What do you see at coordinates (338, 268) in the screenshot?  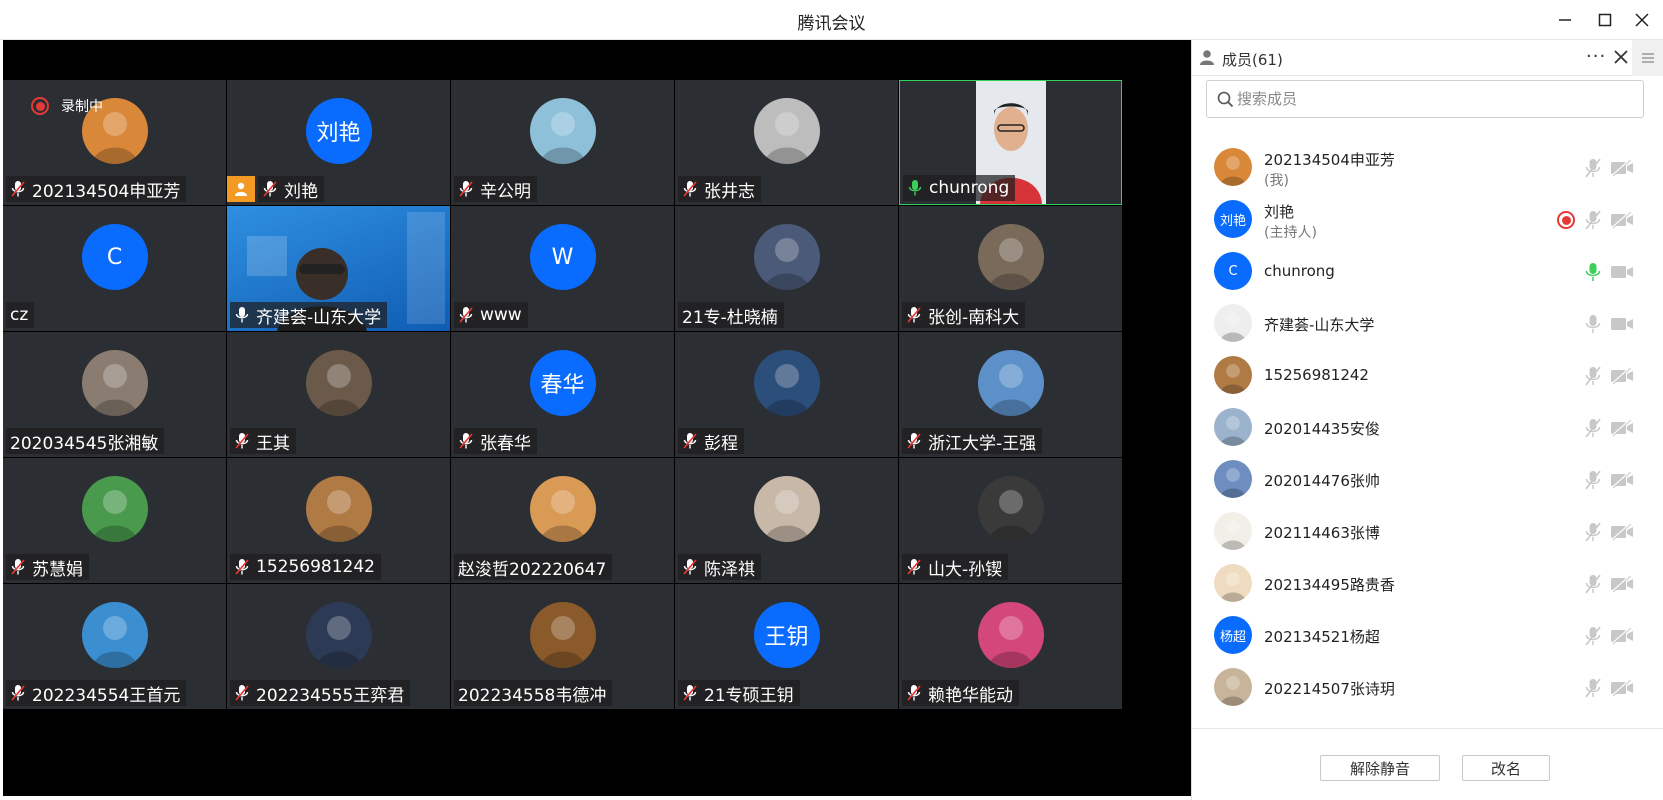 I see `video-tile: 齐建荟-山东大学` at bounding box center [338, 268].